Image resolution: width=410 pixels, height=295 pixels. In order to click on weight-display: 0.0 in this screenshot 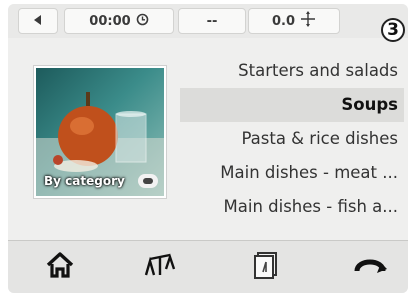, I will do `click(294, 21)`.